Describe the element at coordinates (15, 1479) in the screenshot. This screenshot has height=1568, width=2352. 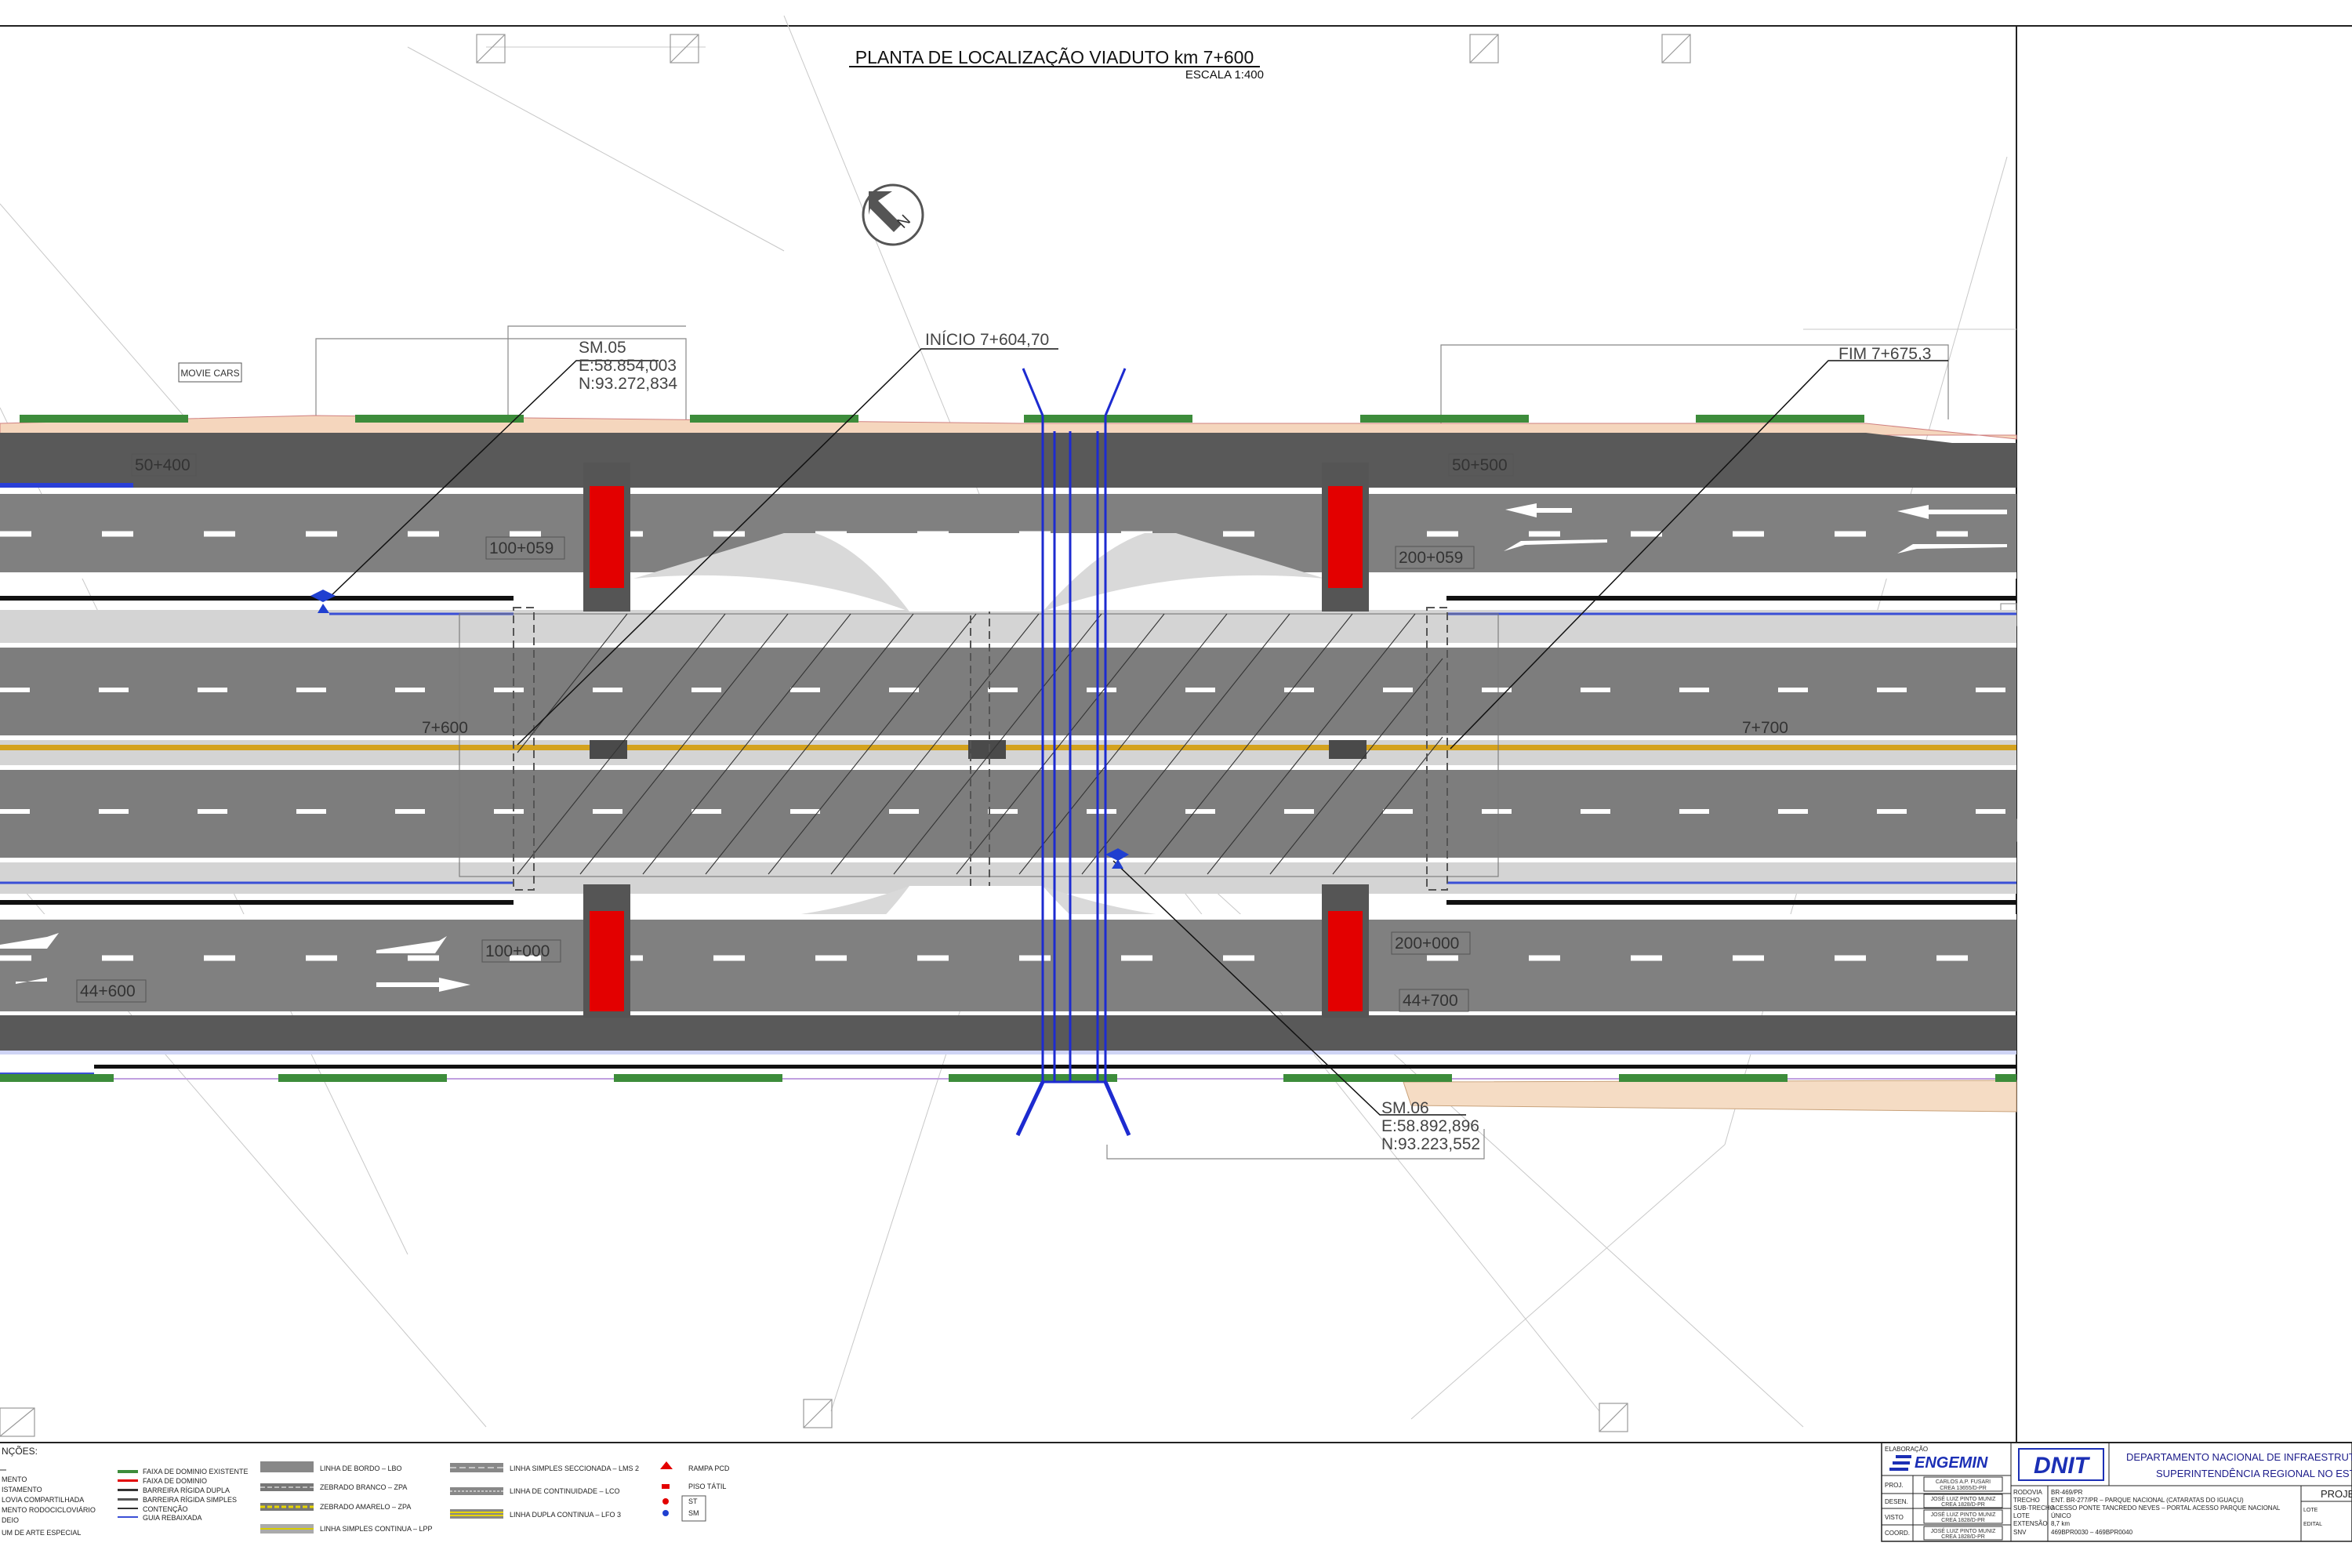
I see `svg-text: MENTO` at that location.